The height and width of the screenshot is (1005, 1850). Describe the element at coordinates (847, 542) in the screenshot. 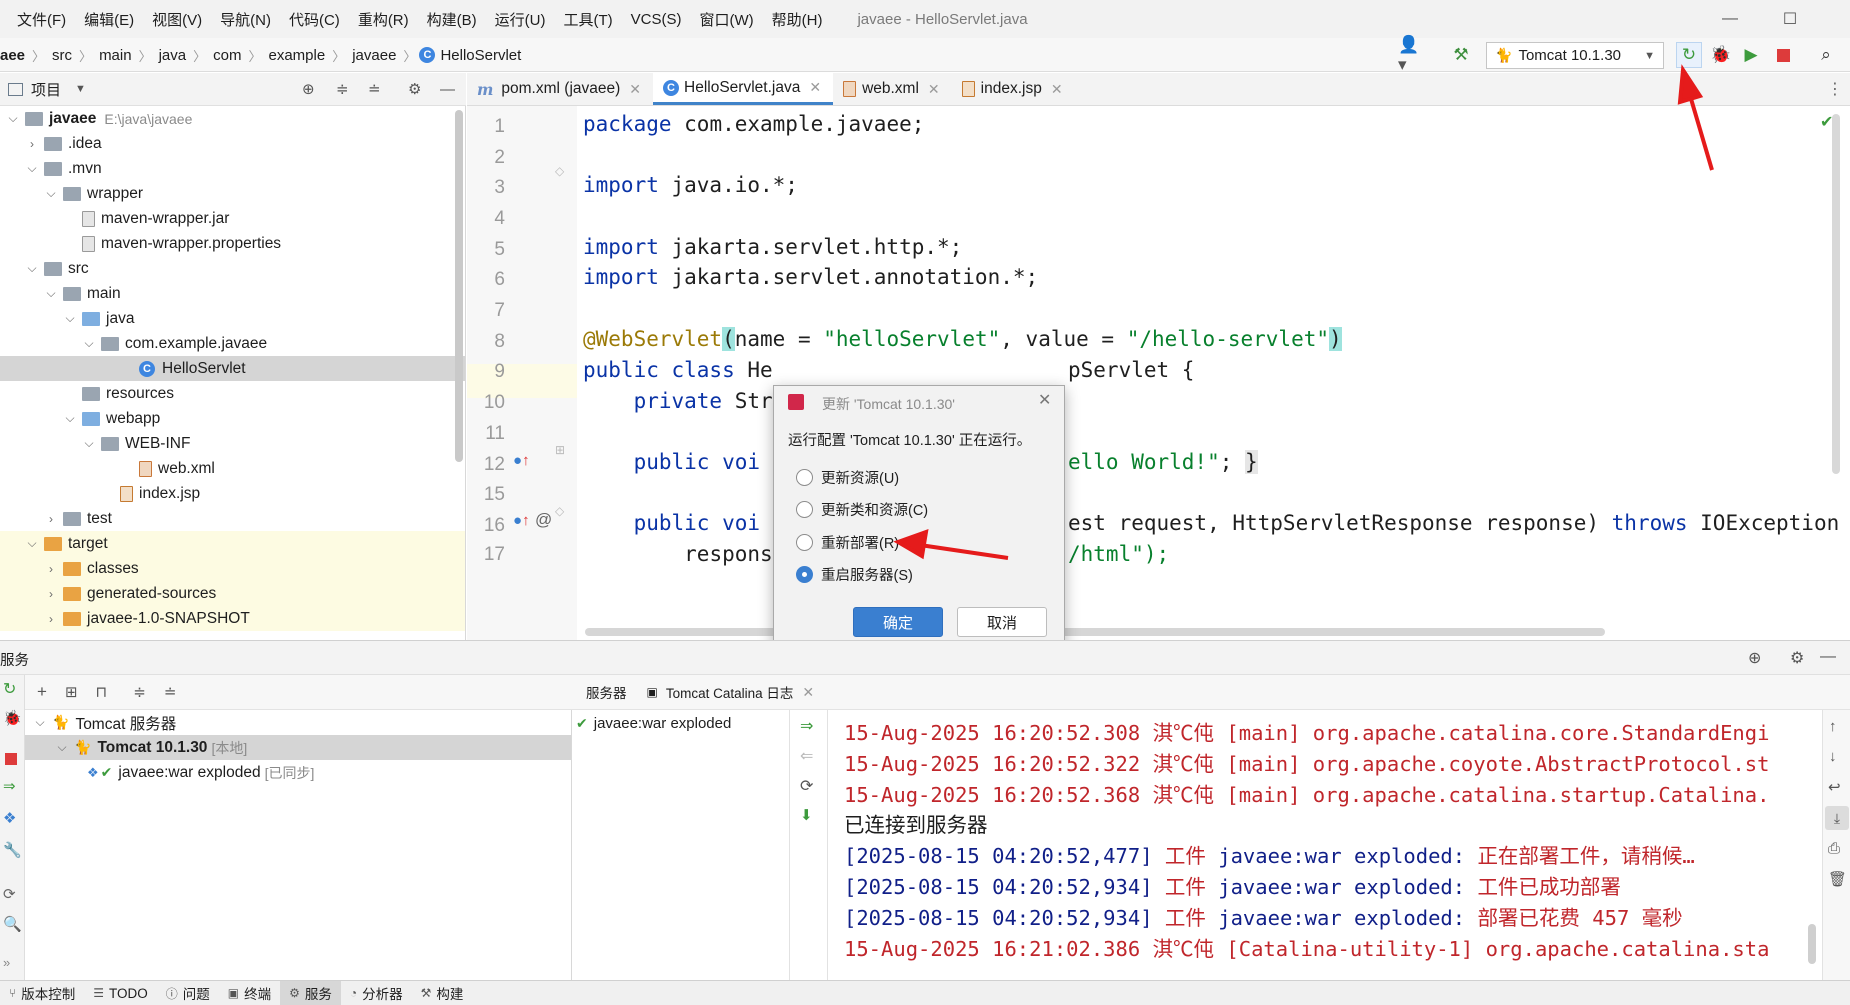

I see `option-redeploy: 重新部署(R)` at that location.